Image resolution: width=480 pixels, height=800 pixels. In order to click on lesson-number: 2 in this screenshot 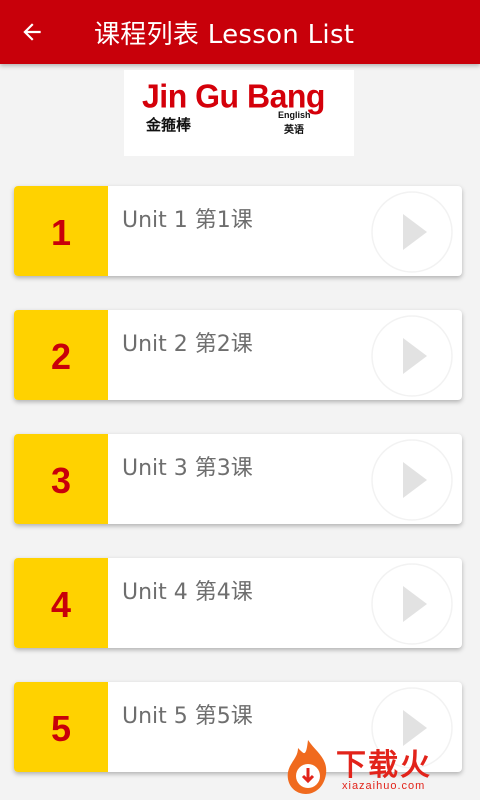, I will do `click(61, 356)`.